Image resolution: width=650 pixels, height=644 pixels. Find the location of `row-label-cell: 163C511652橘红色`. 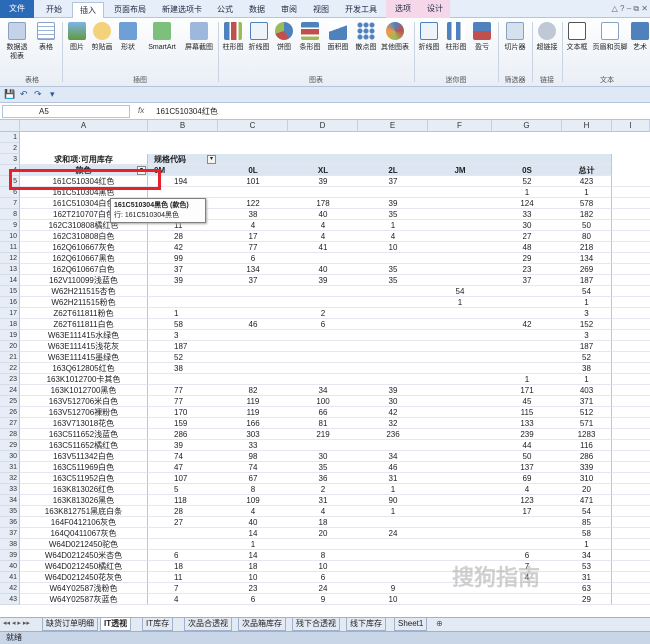

row-label-cell: 163C511652橘红色 is located at coordinates (84, 445).